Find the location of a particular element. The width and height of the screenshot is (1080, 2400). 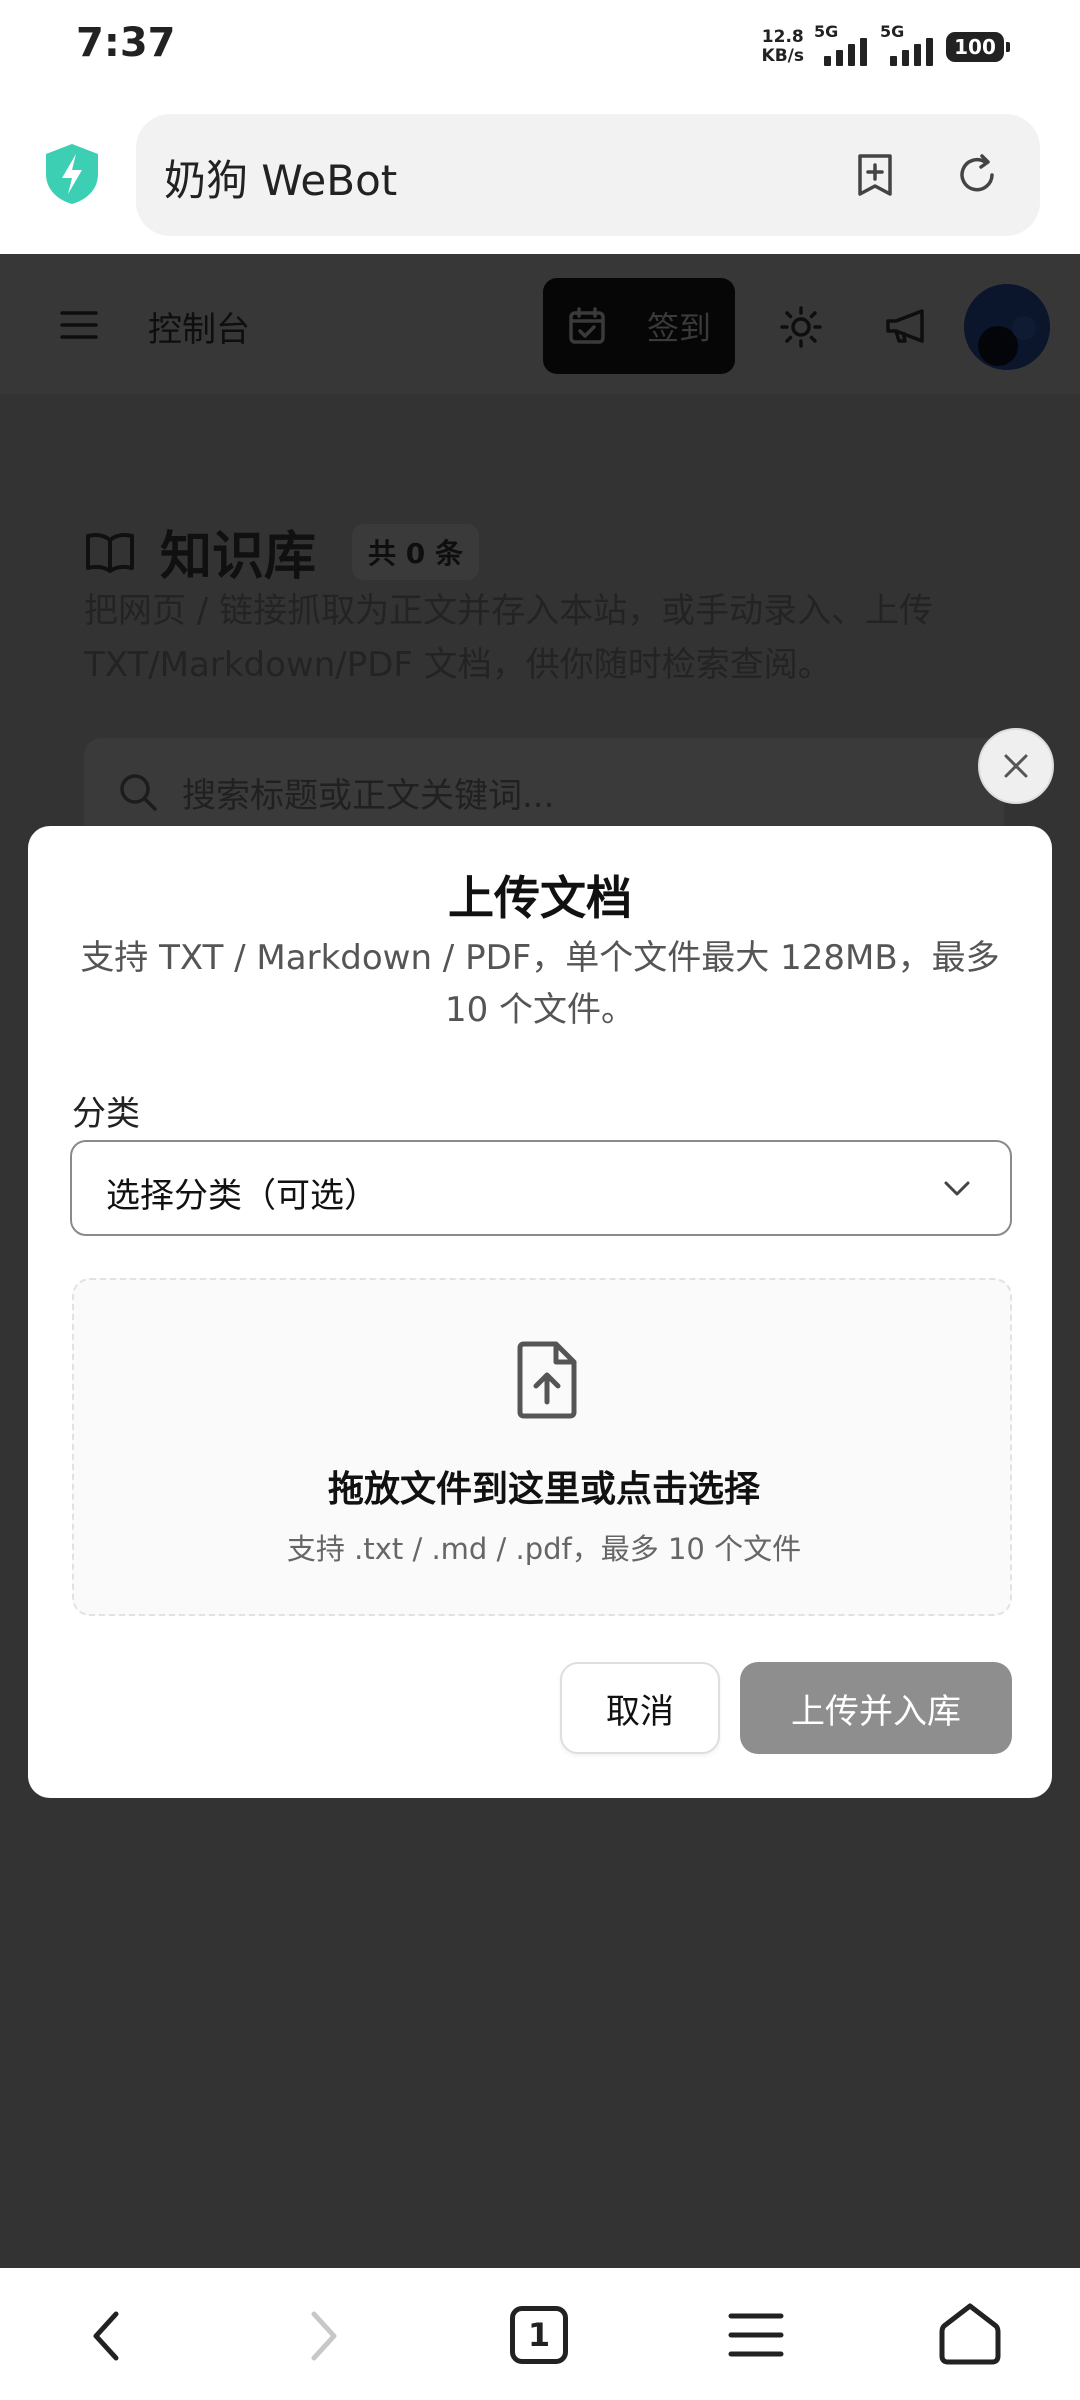

book-icon is located at coordinates (110, 552).